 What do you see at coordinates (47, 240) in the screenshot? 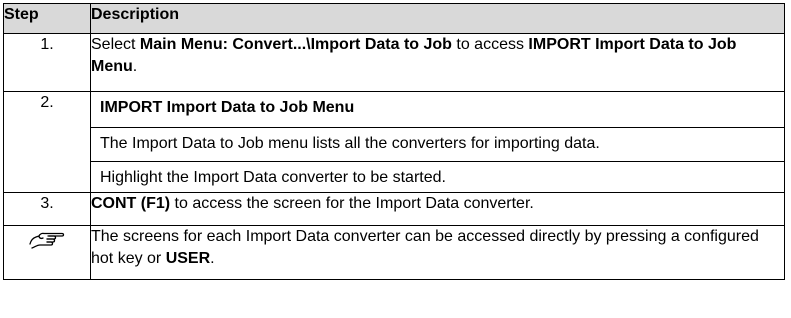
I see `pointing-hand-icon` at bounding box center [47, 240].